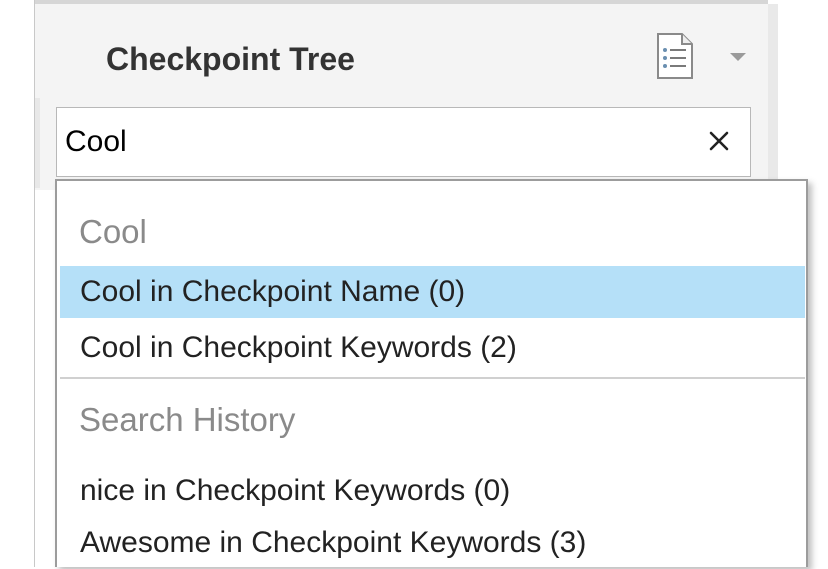 The height and width of the screenshot is (569, 828). I want to click on panel-divider, so click(37, 143).